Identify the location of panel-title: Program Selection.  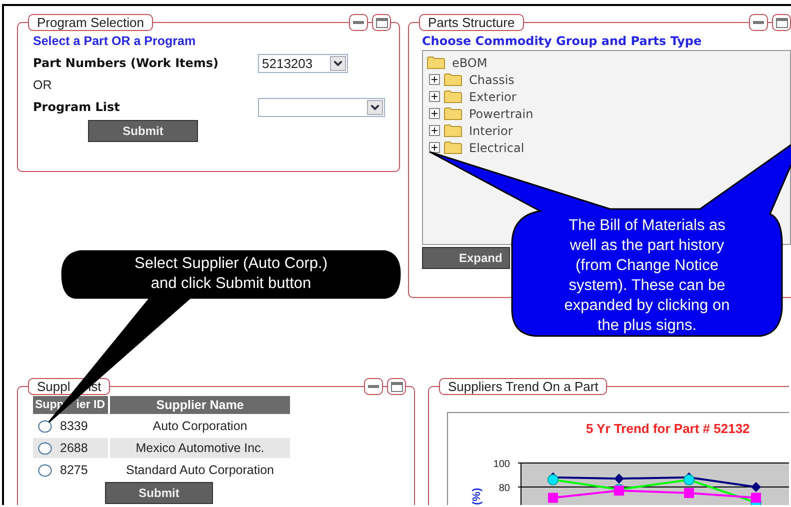
(90, 22).